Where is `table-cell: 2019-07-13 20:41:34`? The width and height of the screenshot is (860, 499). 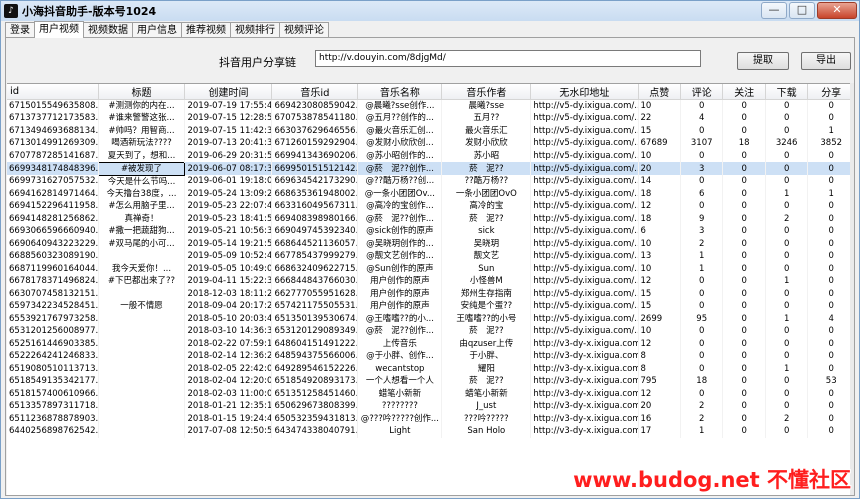 table-cell: 2019-07-13 20:41:34 is located at coordinates (228, 143).